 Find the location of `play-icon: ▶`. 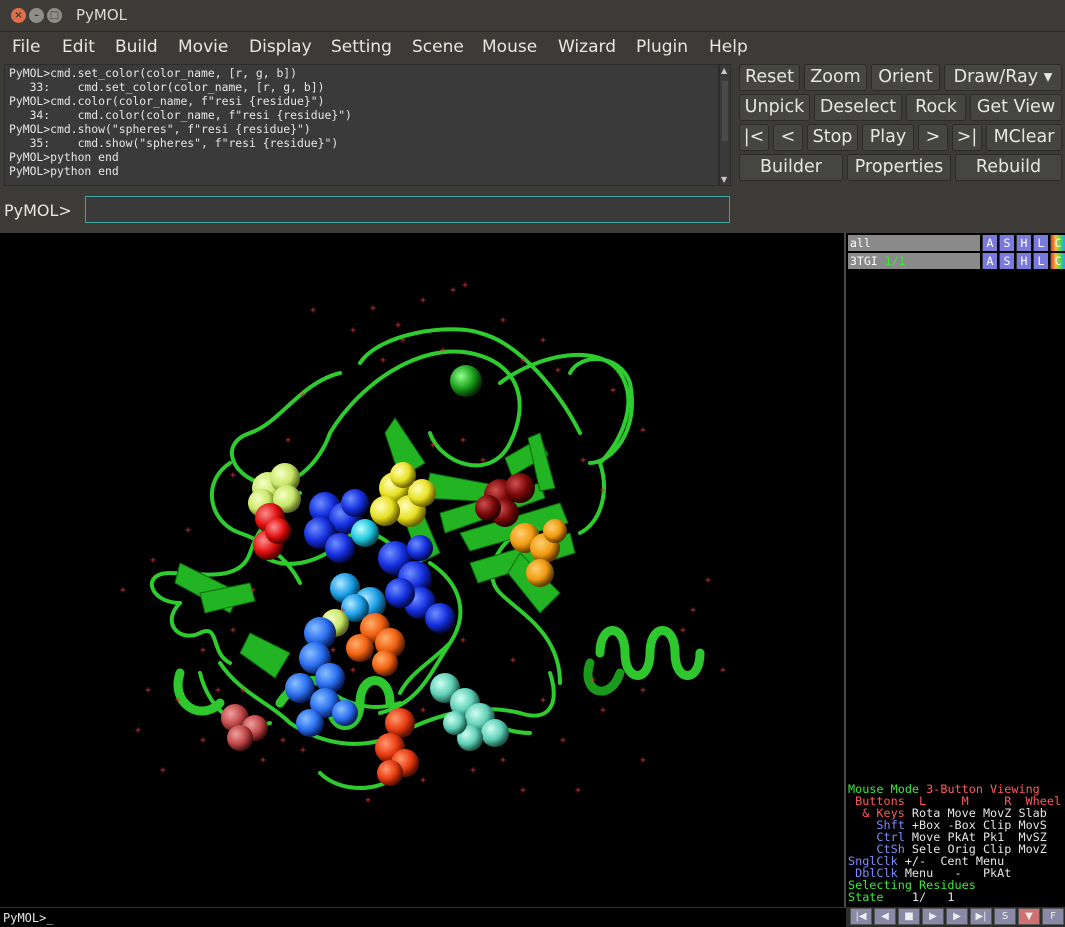

play-icon: ▶ is located at coordinates (933, 916).